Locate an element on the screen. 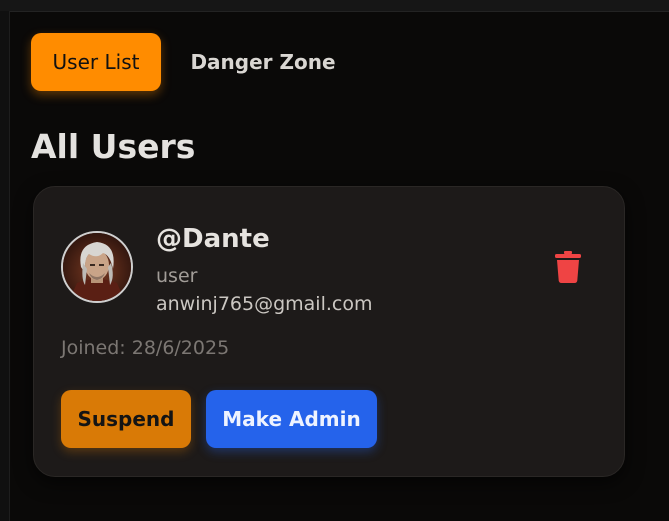 The image size is (669, 521). avatar is located at coordinates (97, 267).